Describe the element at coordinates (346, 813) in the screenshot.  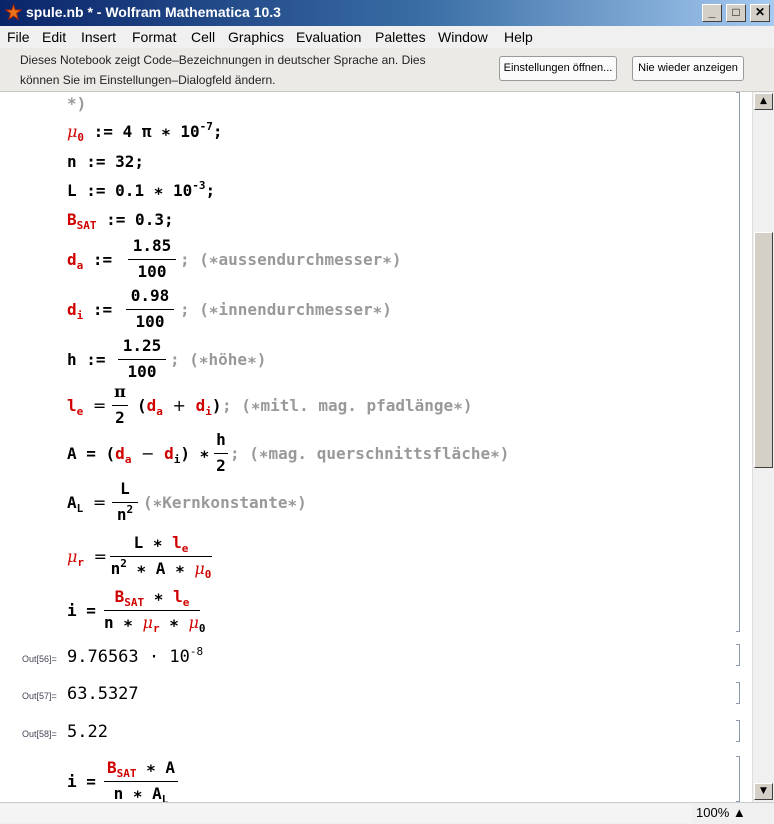
I see `horizontal-scrollbar` at that location.